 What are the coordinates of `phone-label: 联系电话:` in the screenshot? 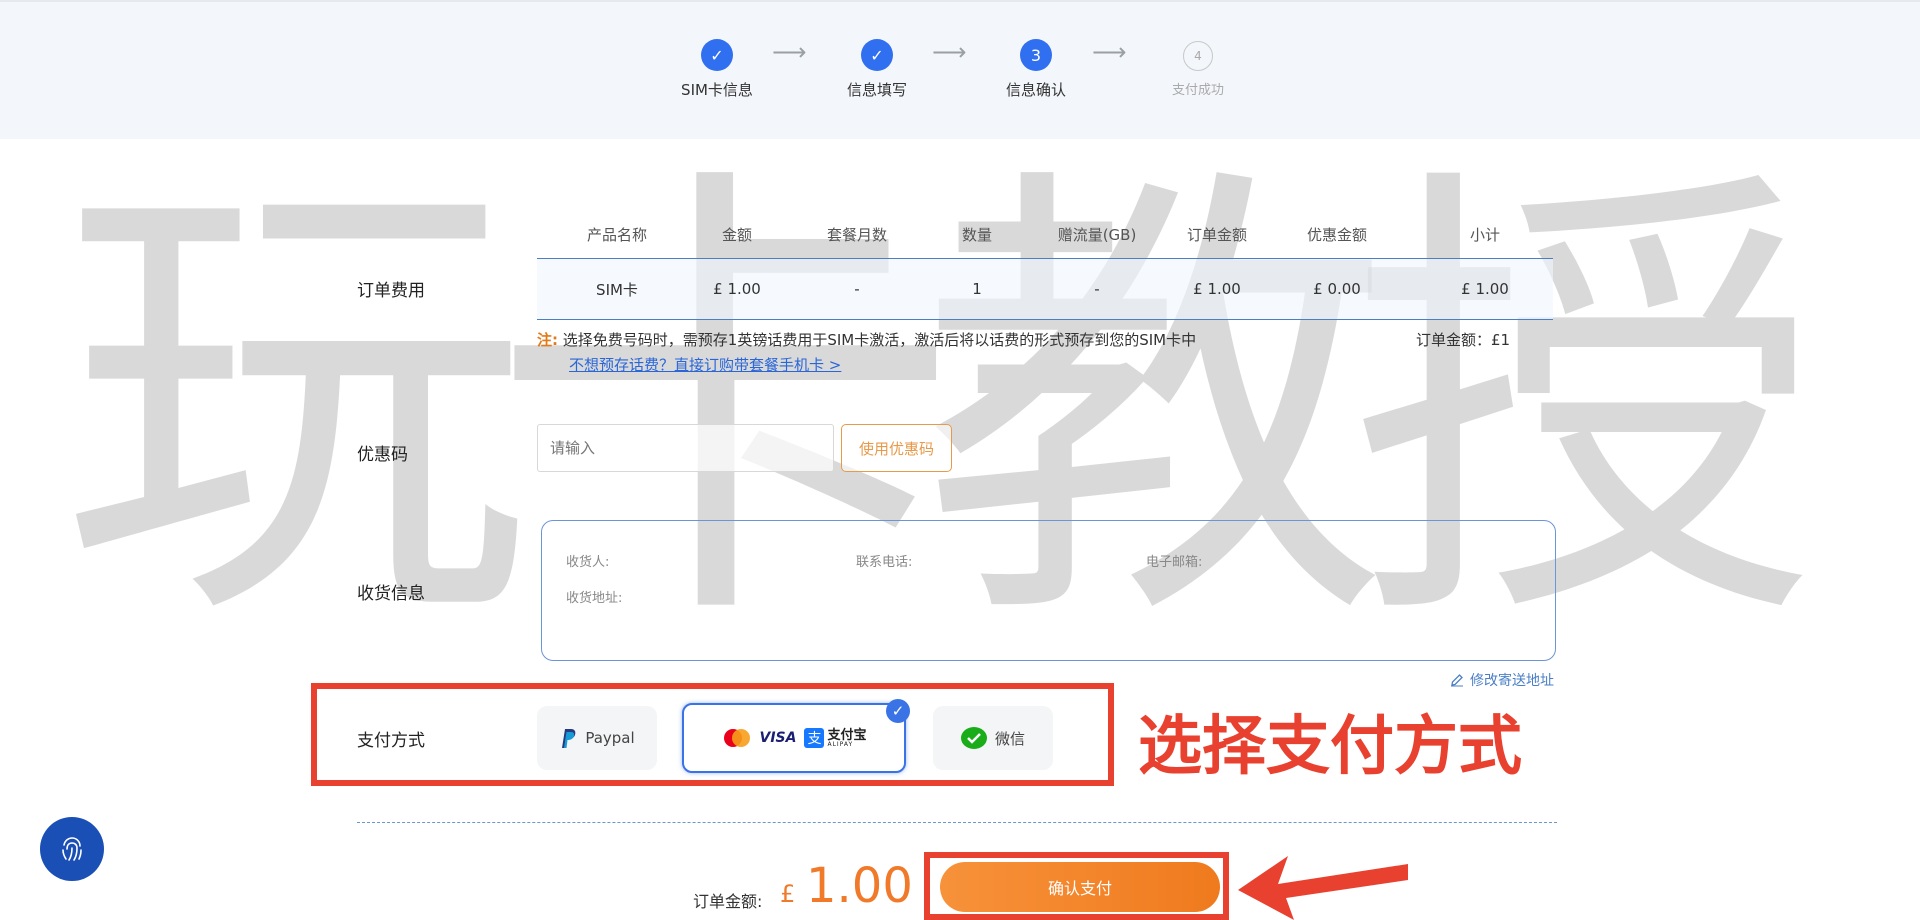 It's located at (884, 562).